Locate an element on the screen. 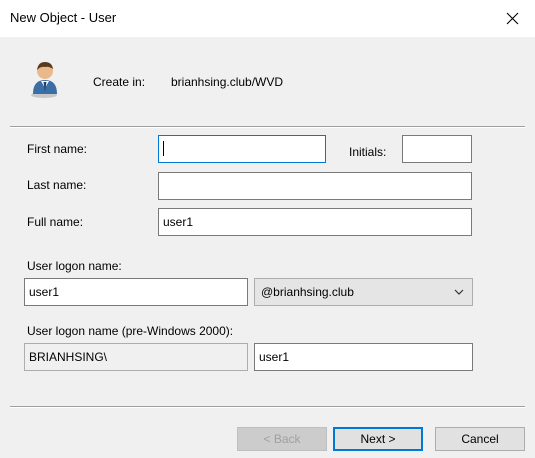 The image size is (535, 458). full-name-field: user1 is located at coordinates (315, 222).